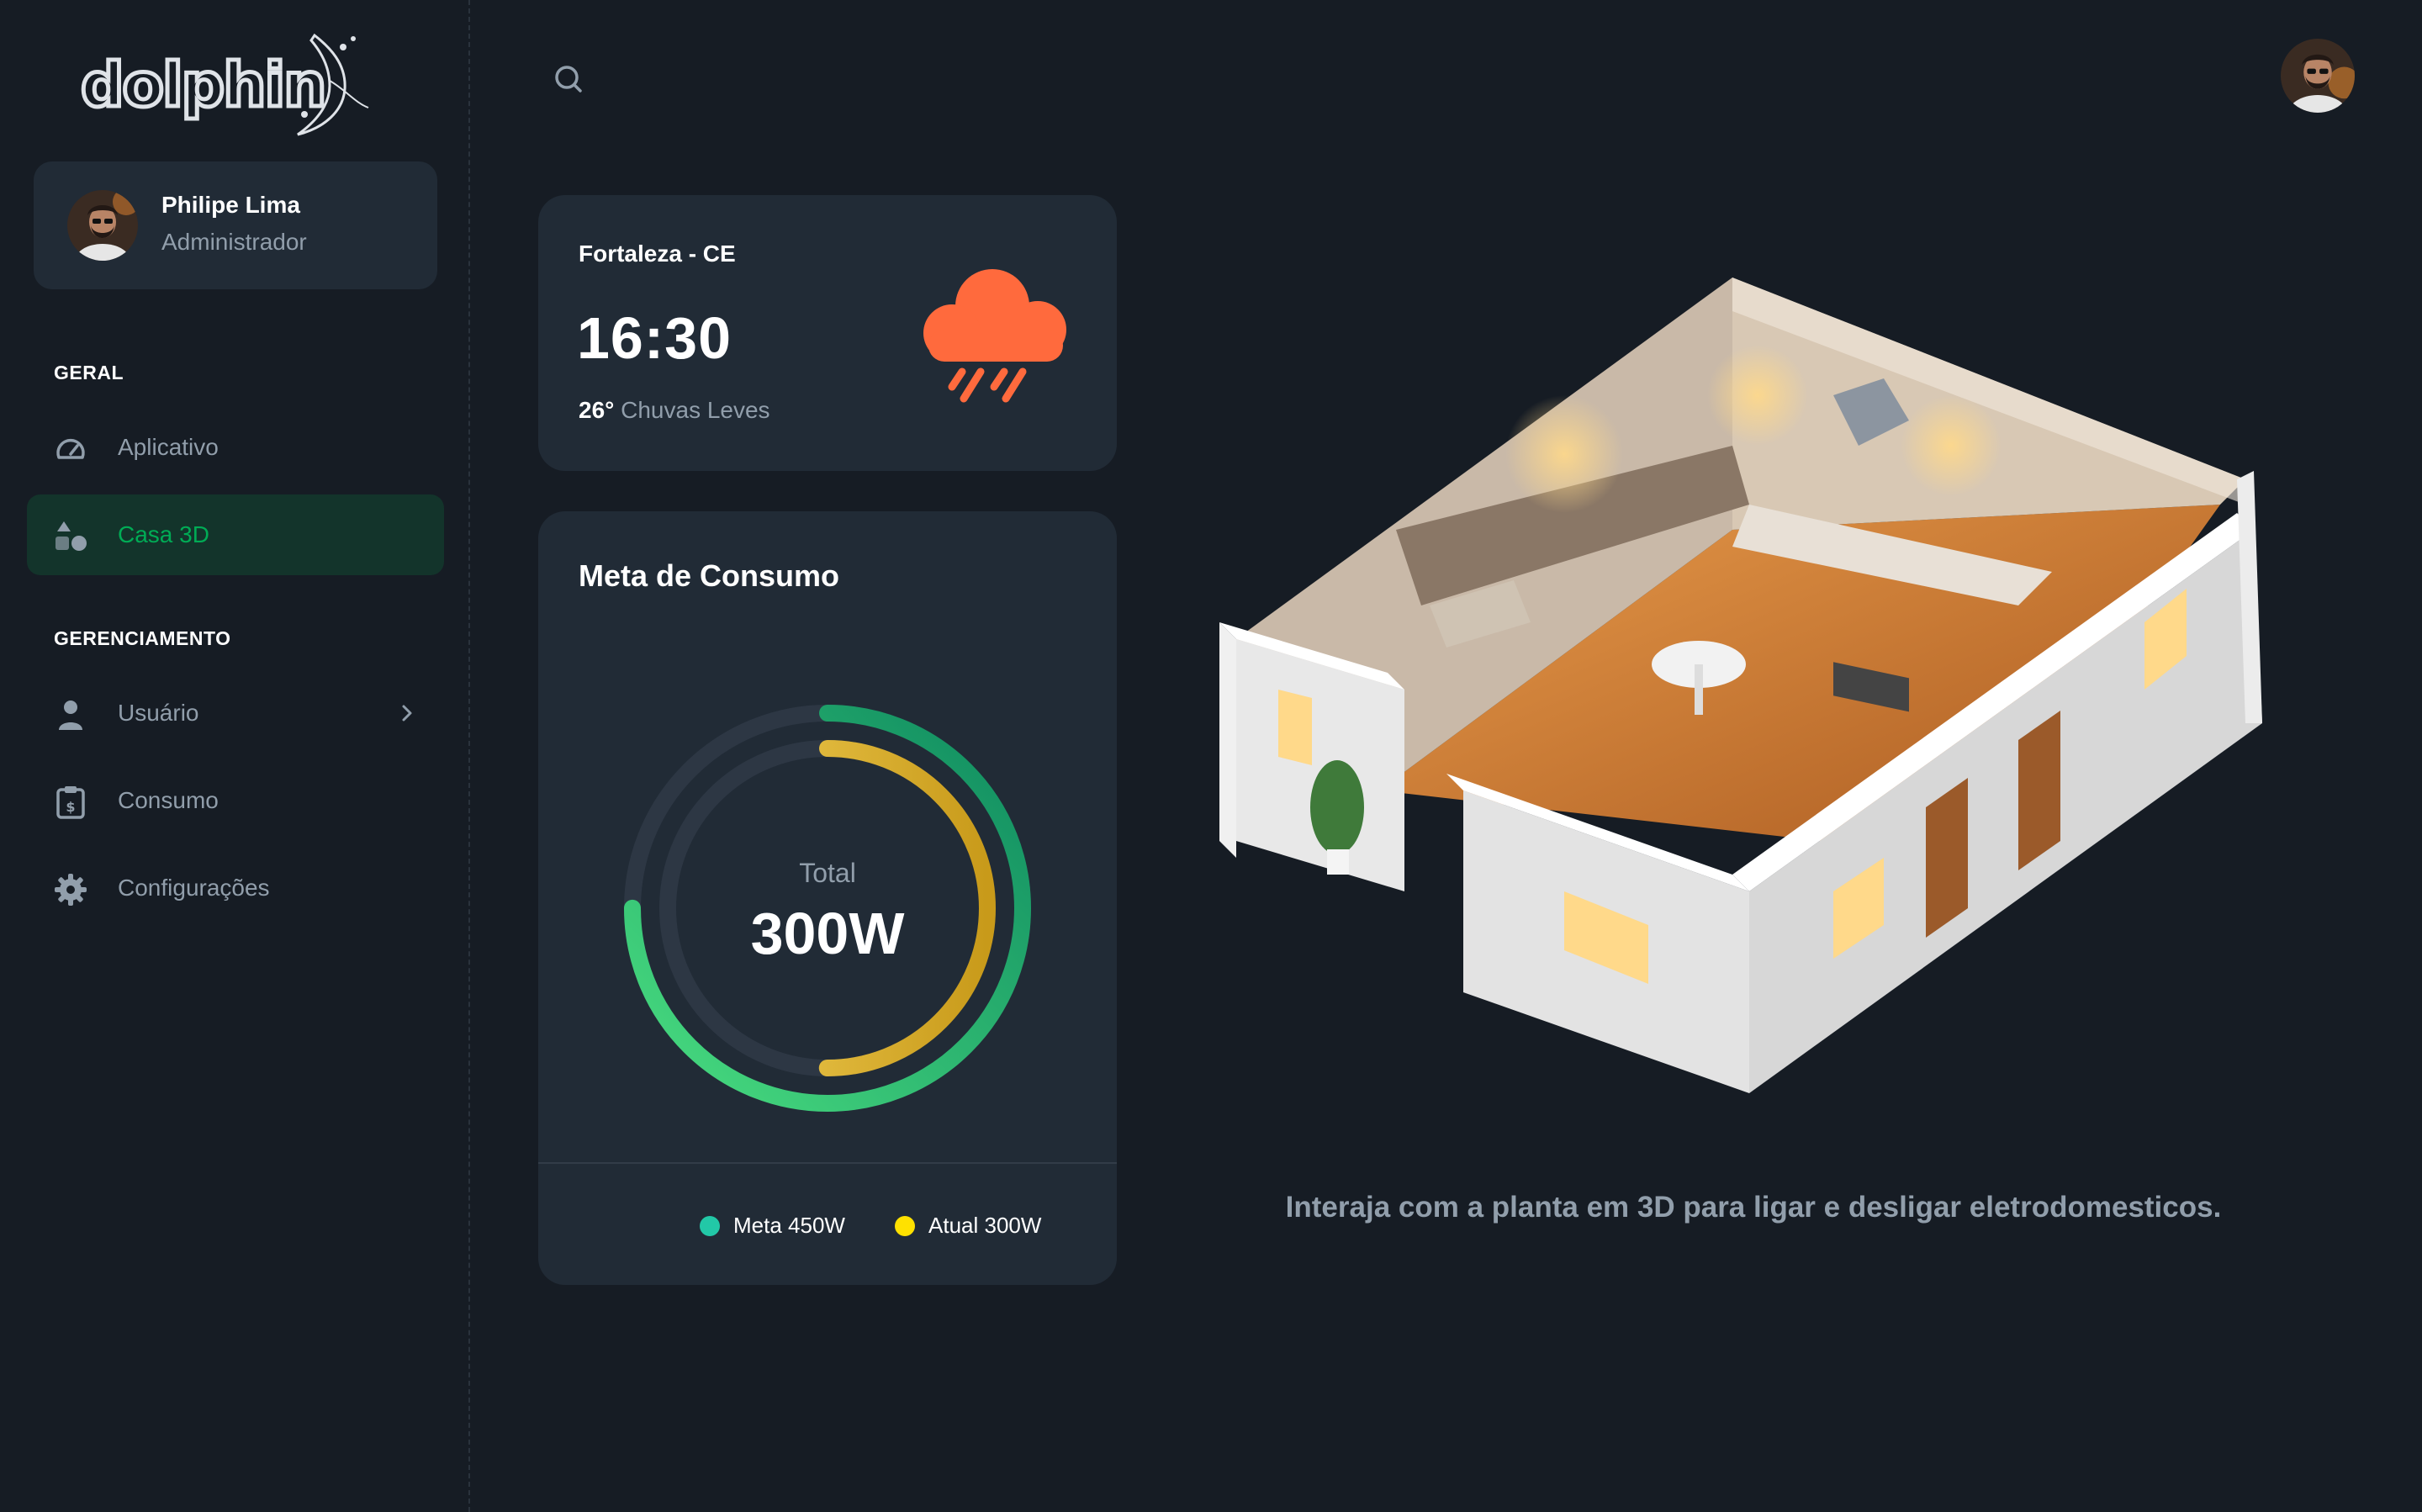  What do you see at coordinates (70, 536) in the screenshot?
I see `shapes-icon` at bounding box center [70, 536].